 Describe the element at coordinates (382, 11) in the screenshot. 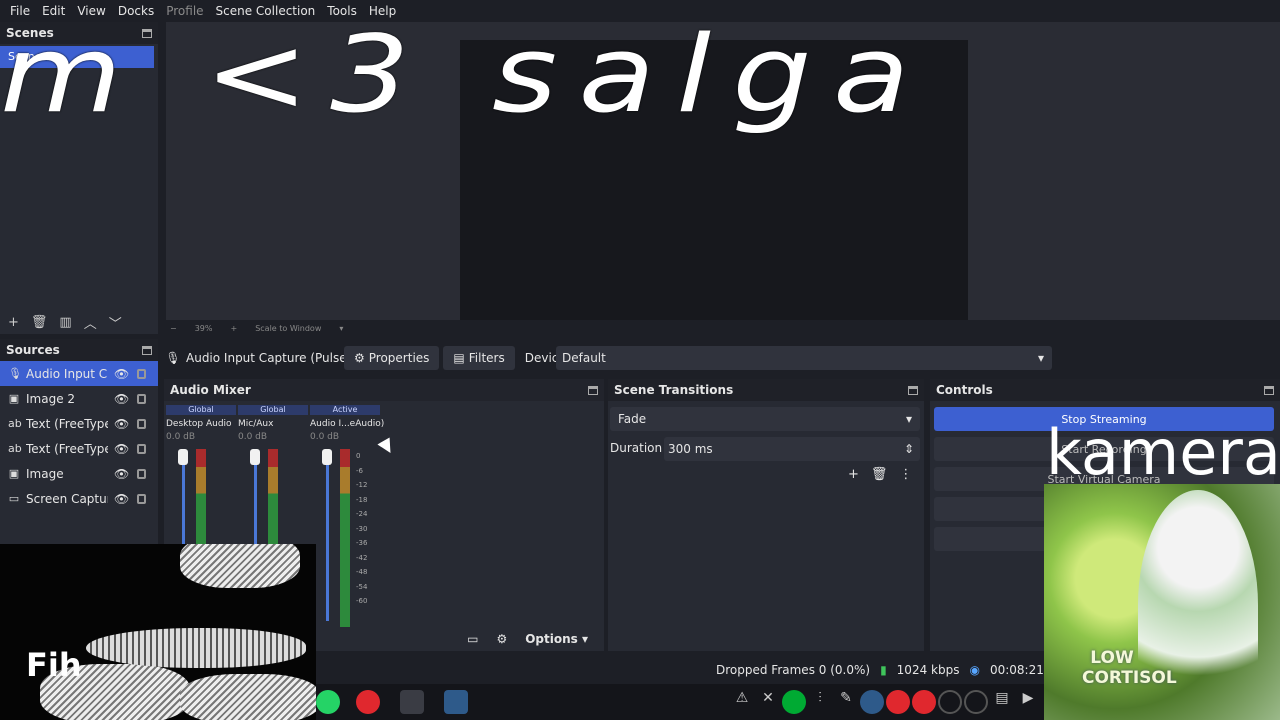

I see `menu-help: Help` at that location.